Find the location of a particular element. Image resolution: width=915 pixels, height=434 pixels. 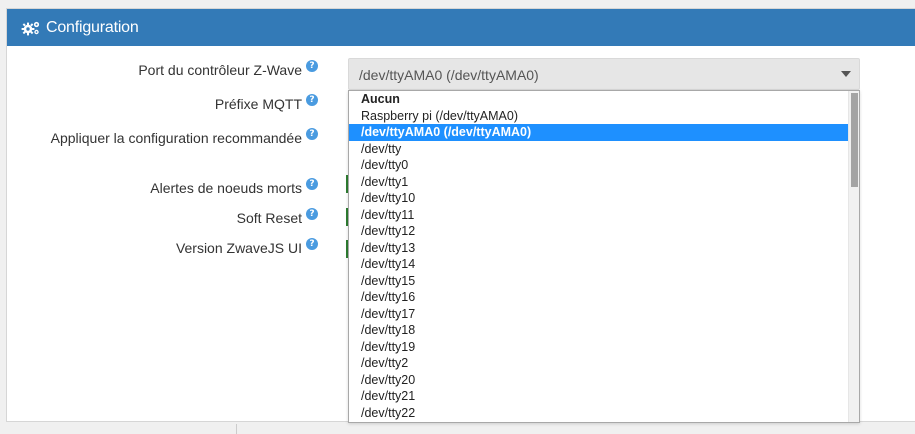

dropdown-option: /dev/tty13 is located at coordinates (599, 248).